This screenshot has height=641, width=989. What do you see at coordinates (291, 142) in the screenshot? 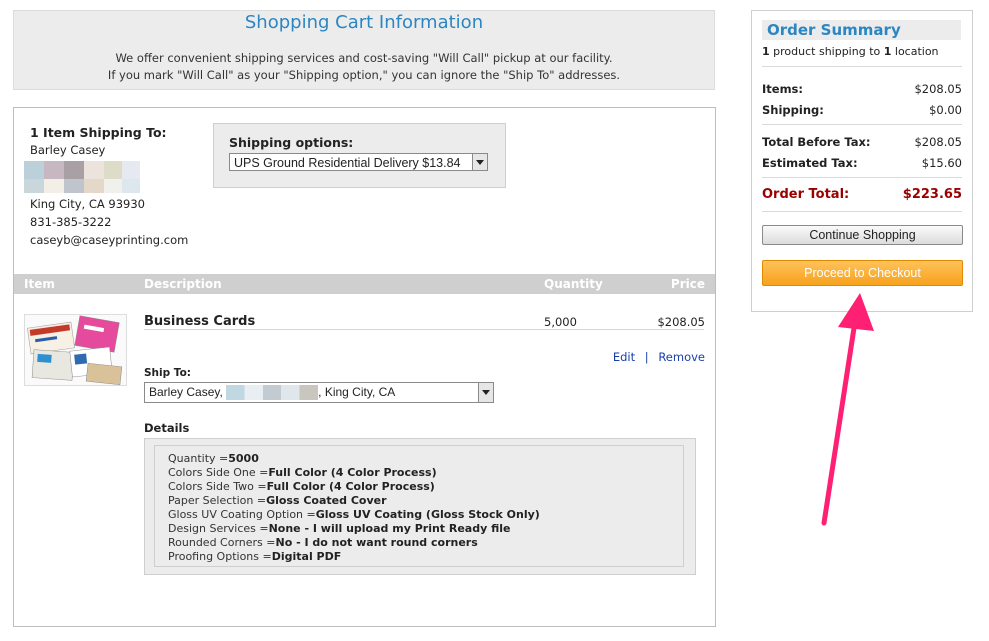
I see `shipping-options-label: Shipping options:` at bounding box center [291, 142].